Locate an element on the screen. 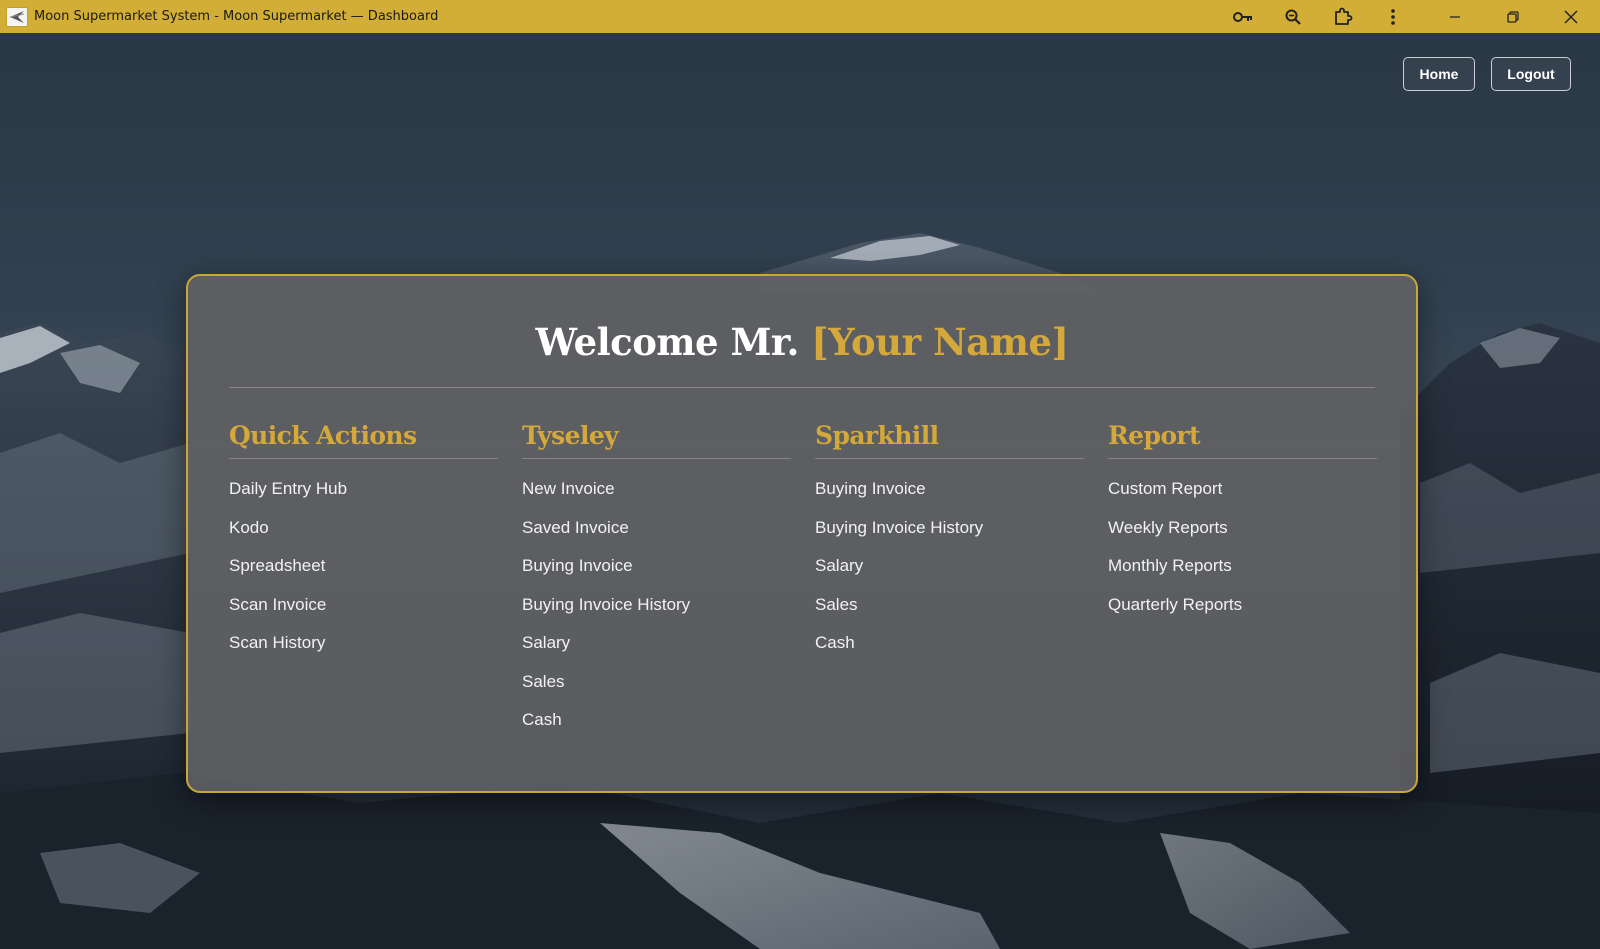 Image resolution: width=1600 pixels, height=949 pixels. welcome-prefix: Welcome Mr. is located at coordinates (667, 342).